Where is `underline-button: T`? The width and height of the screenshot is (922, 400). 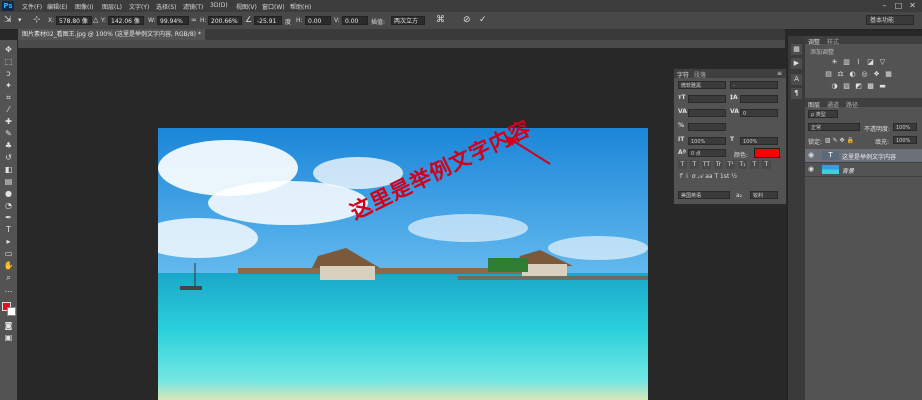
underline-button: T is located at coordinates (754, 164).